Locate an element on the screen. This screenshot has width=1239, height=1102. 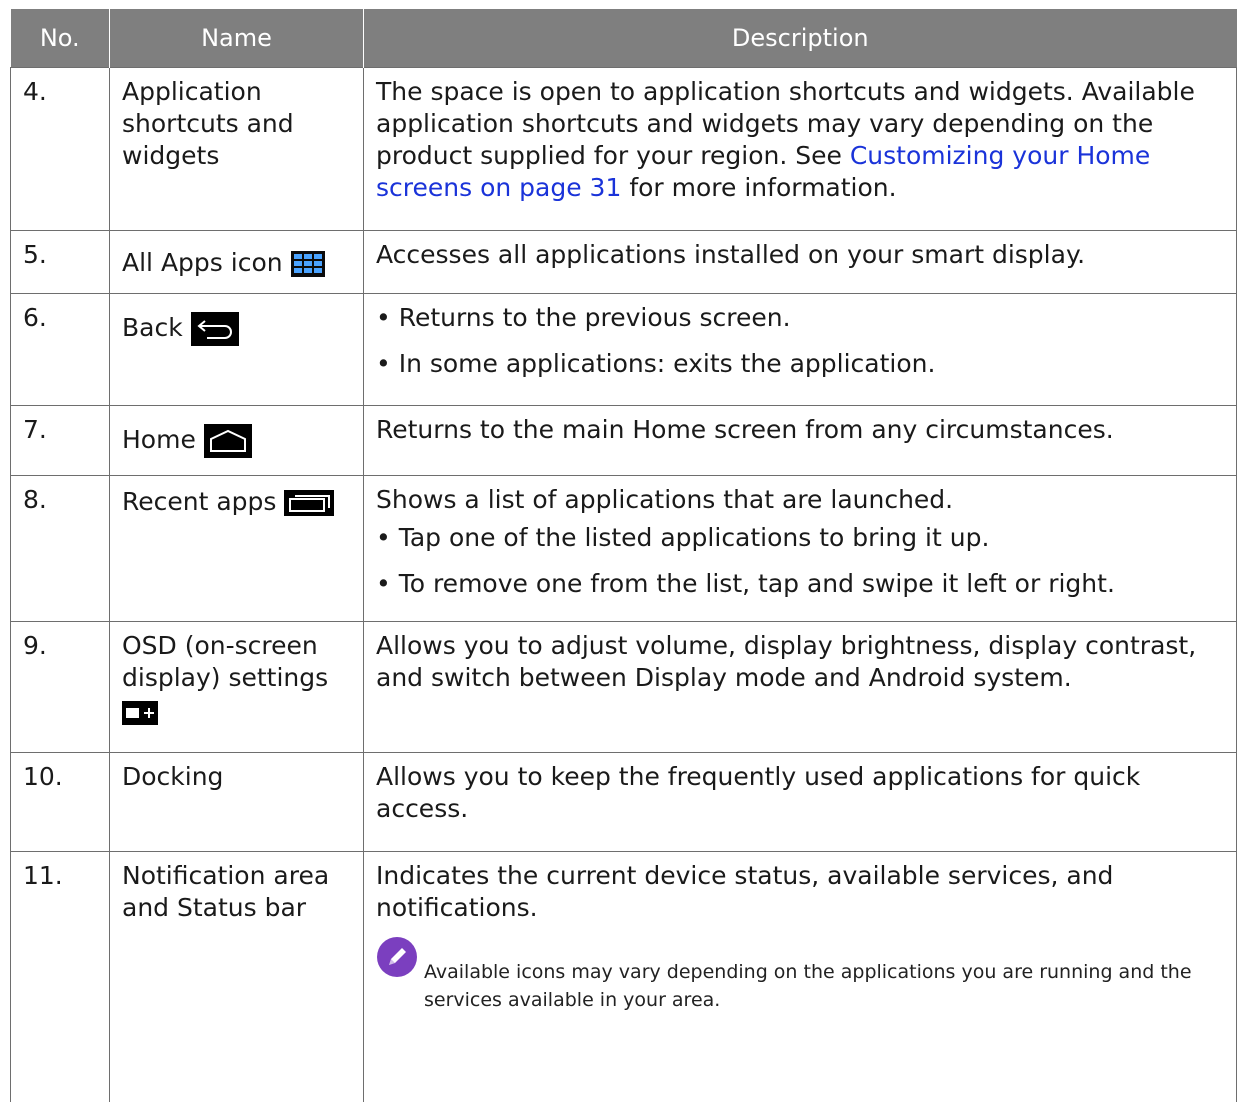
row-number: 6. is located at coordinates (60, 349).